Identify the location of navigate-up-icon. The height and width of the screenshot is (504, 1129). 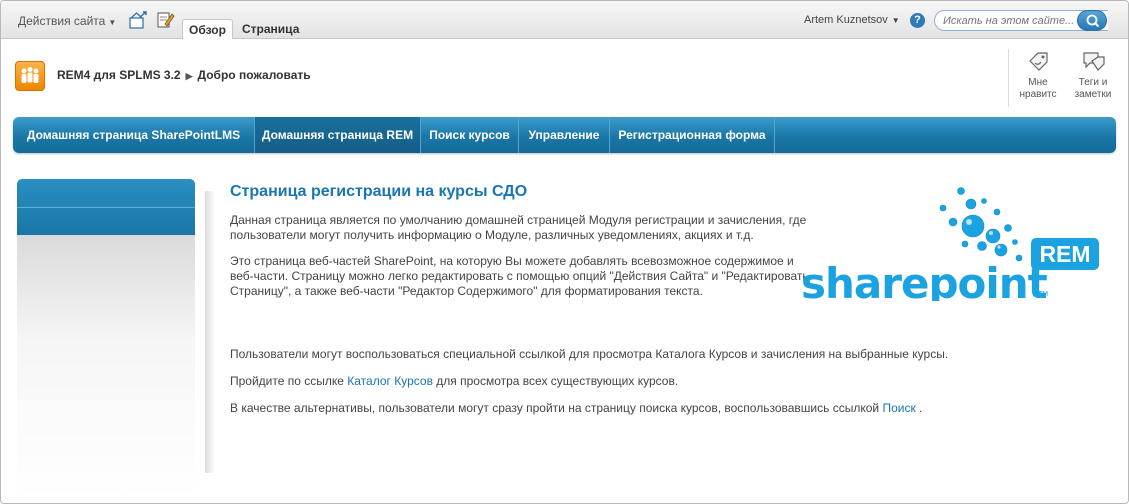
(138, 20).